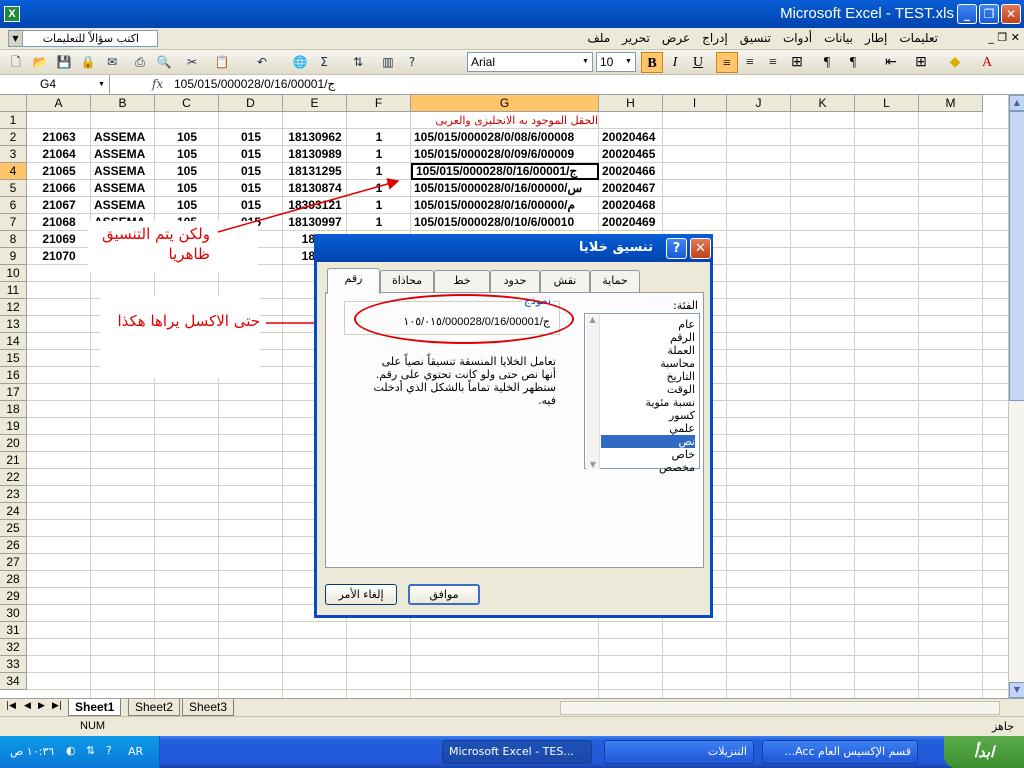 The width and height of the screenshot is (1024, 768). What do you see at coordinates (679, 752) in the screenshot?
I see `taskbar-downloads: التنزيلات` at bounding box center [679, 752].